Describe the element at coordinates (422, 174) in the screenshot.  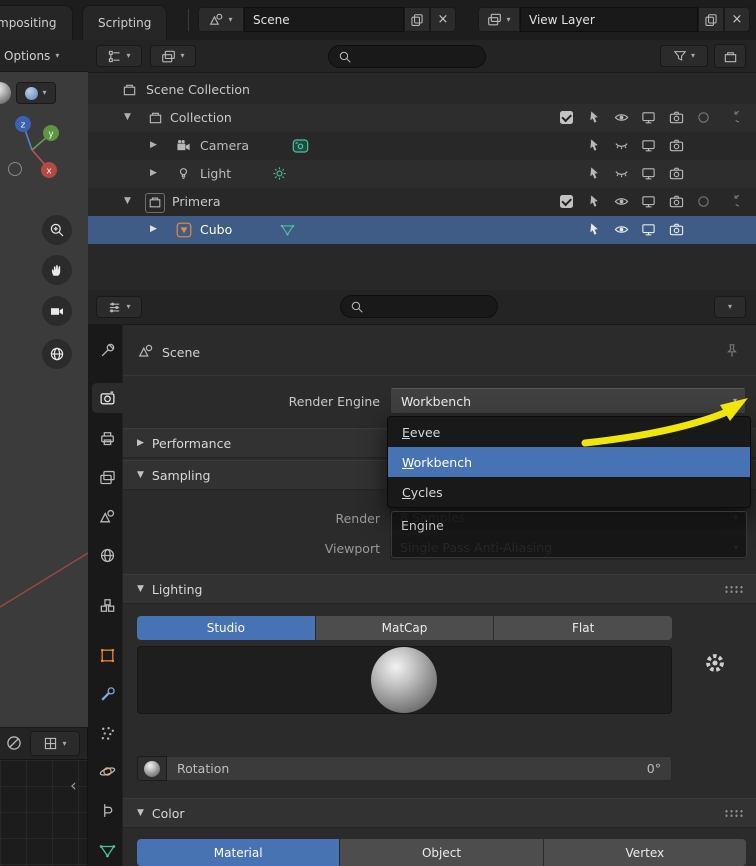
I see `outliner-row-light: ▶ Light` at that location.